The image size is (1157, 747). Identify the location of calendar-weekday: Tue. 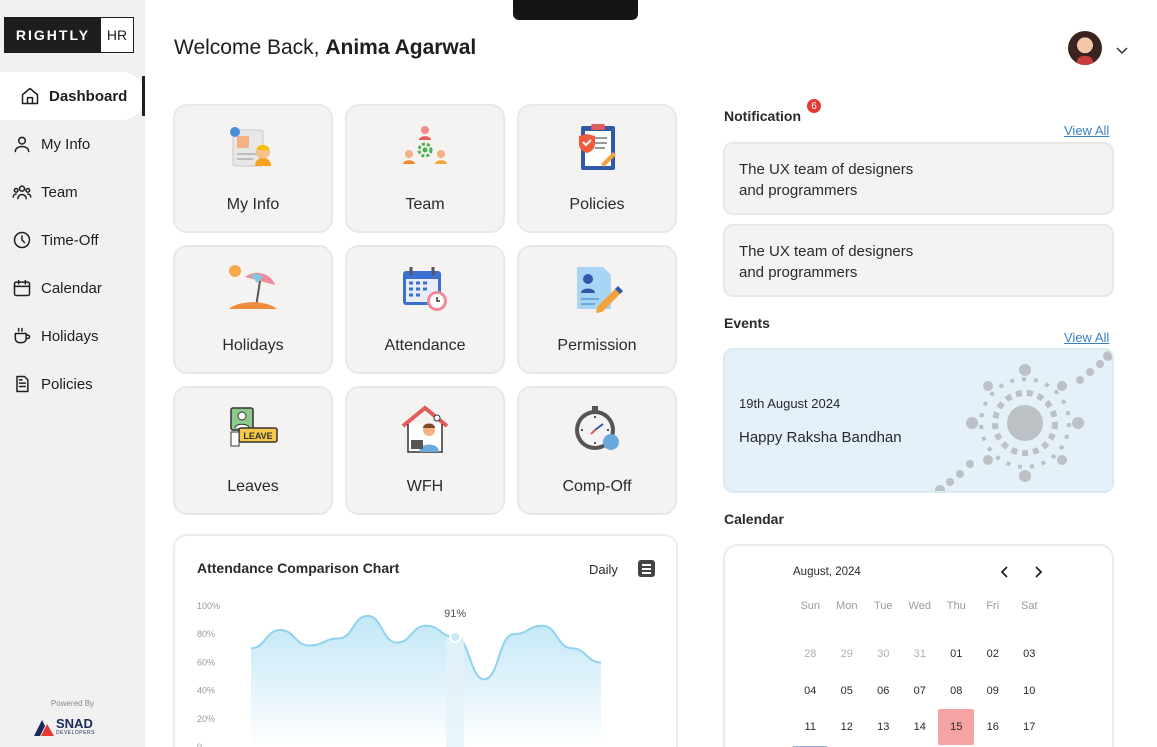
(883, 606).